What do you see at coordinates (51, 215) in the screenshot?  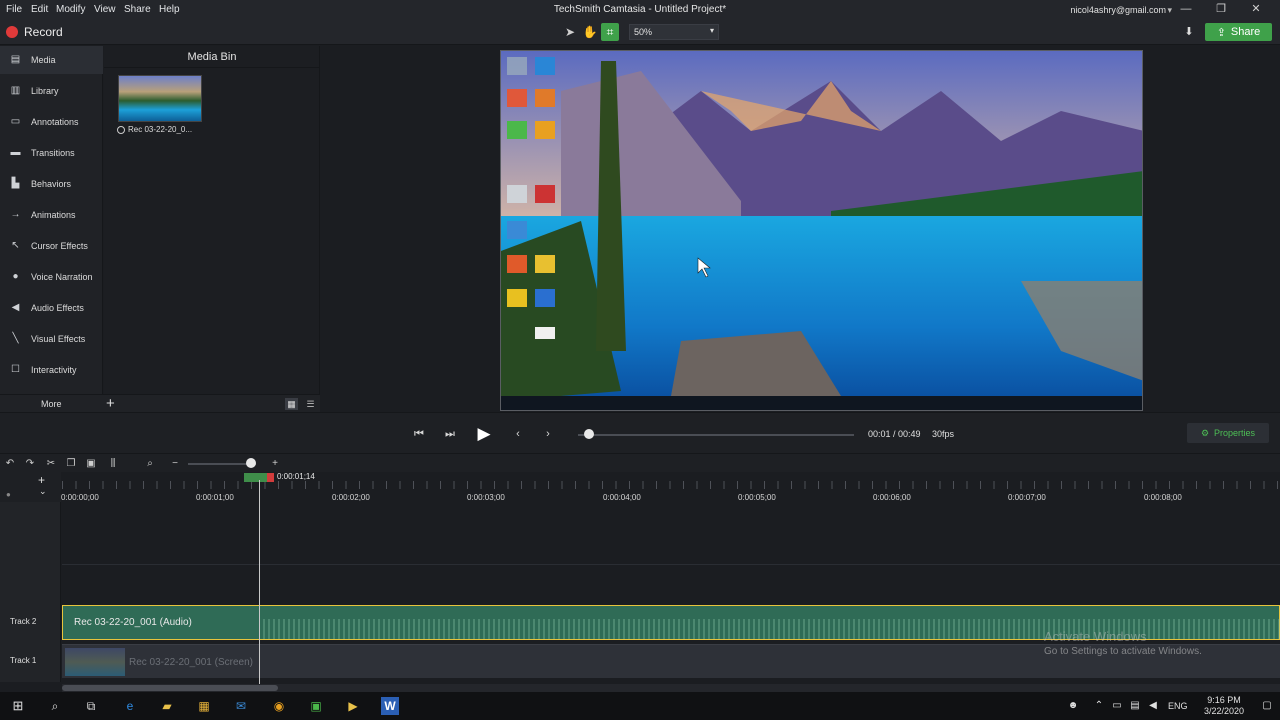 I see `tool-animations: → Animations` at bounding box center [51, 215].